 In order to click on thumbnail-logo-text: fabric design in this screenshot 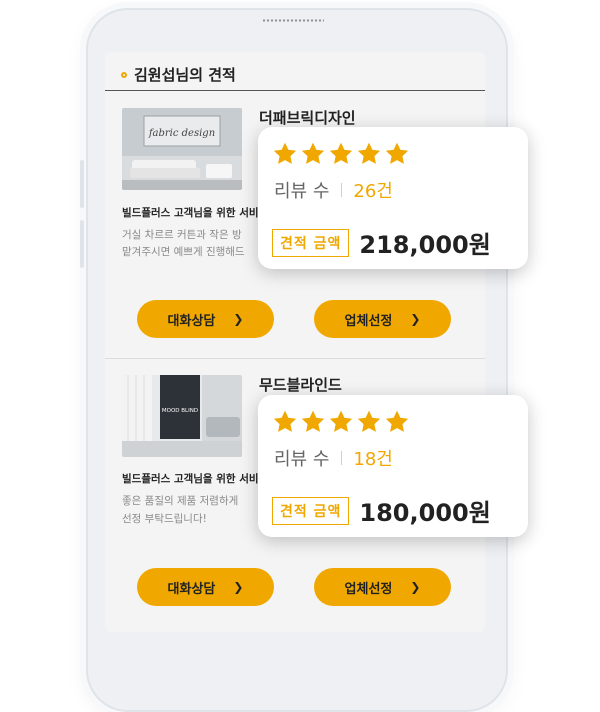, I will do `click(181, 133)`.